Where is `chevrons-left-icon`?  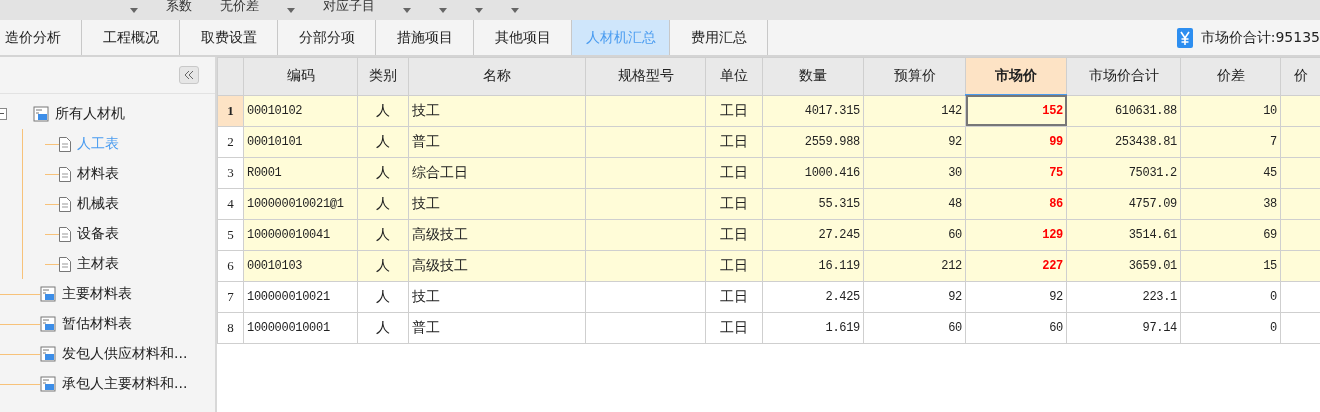 chevrons-left-icon is located at coordinates (189, 75).